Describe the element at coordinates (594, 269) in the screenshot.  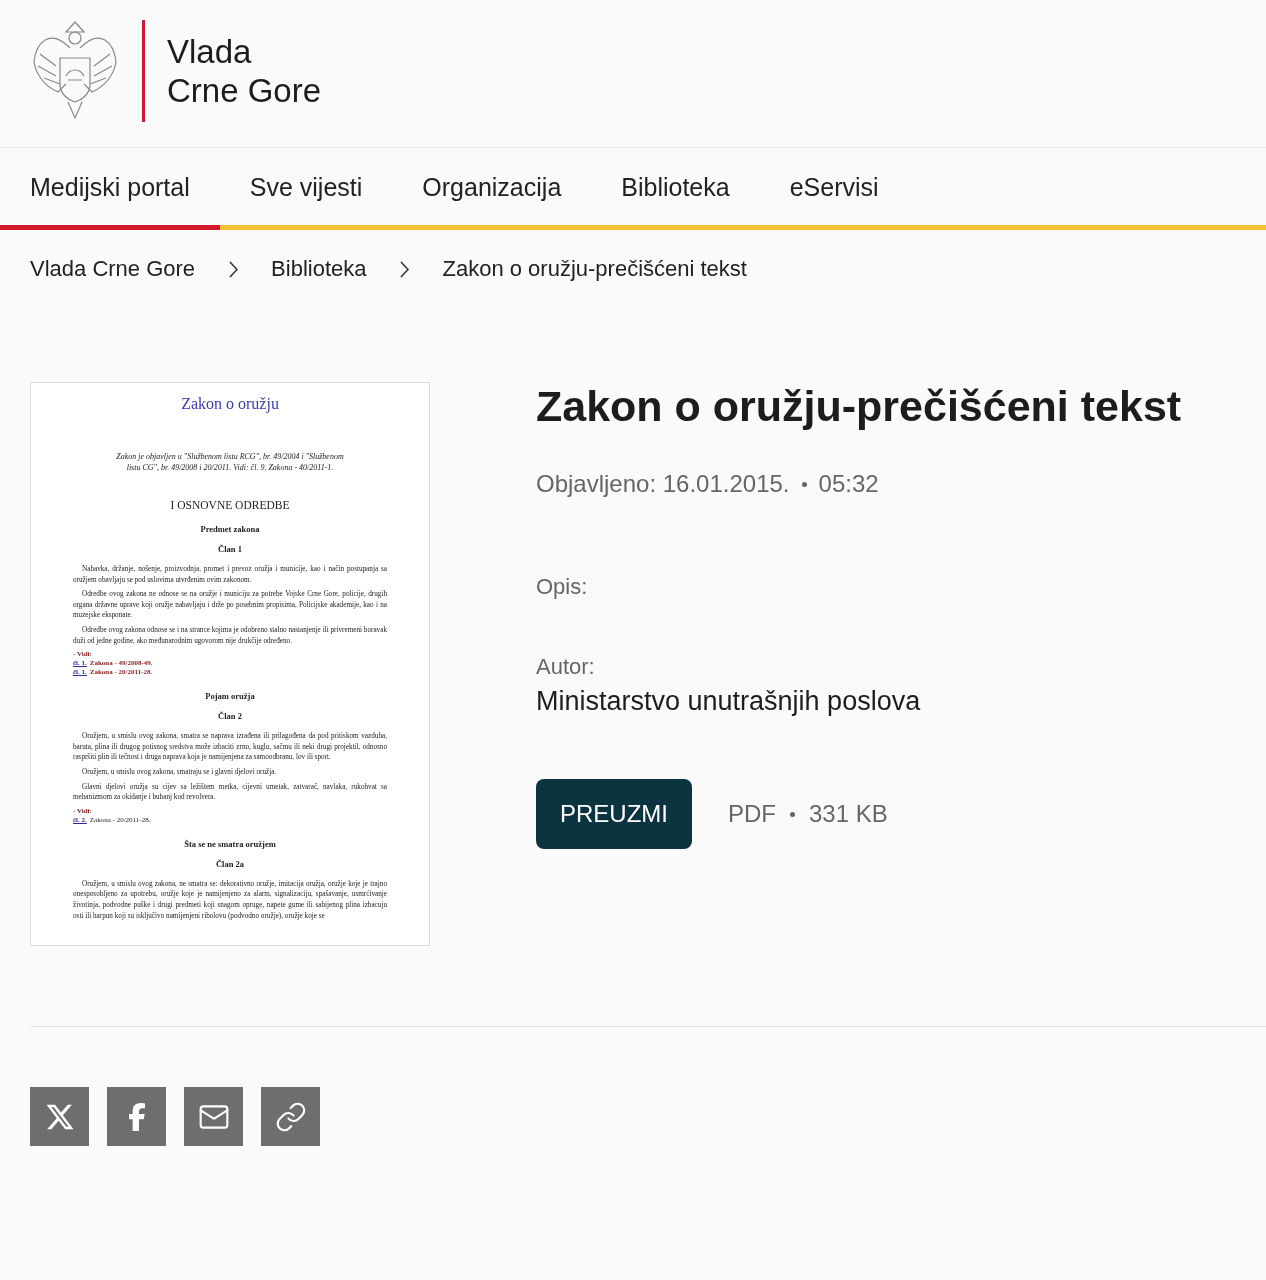
I see `breadcrumb-link: Zakon o oružju-prečišćeni tekst` at that location.